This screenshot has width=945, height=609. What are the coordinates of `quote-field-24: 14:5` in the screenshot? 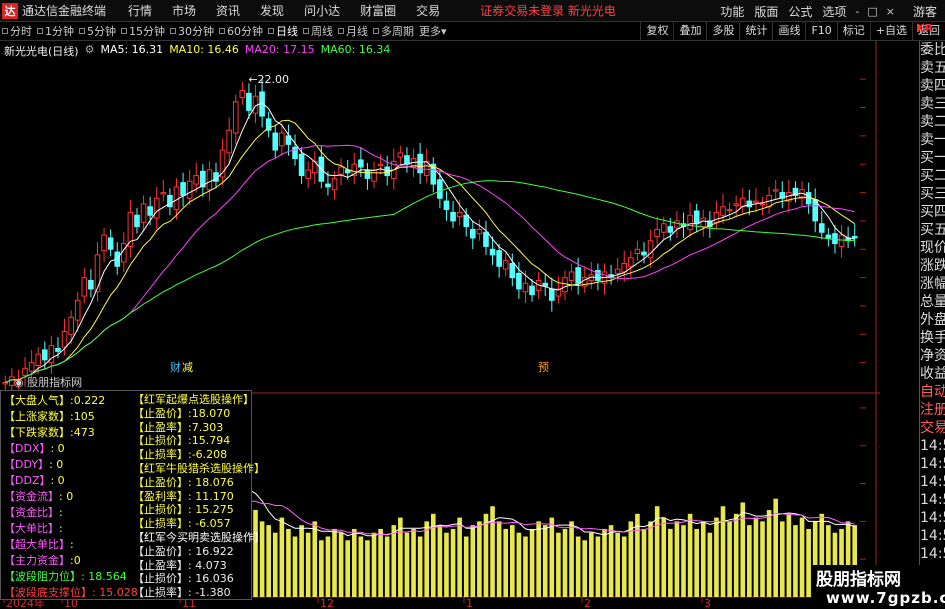 It's located at (932, 482).